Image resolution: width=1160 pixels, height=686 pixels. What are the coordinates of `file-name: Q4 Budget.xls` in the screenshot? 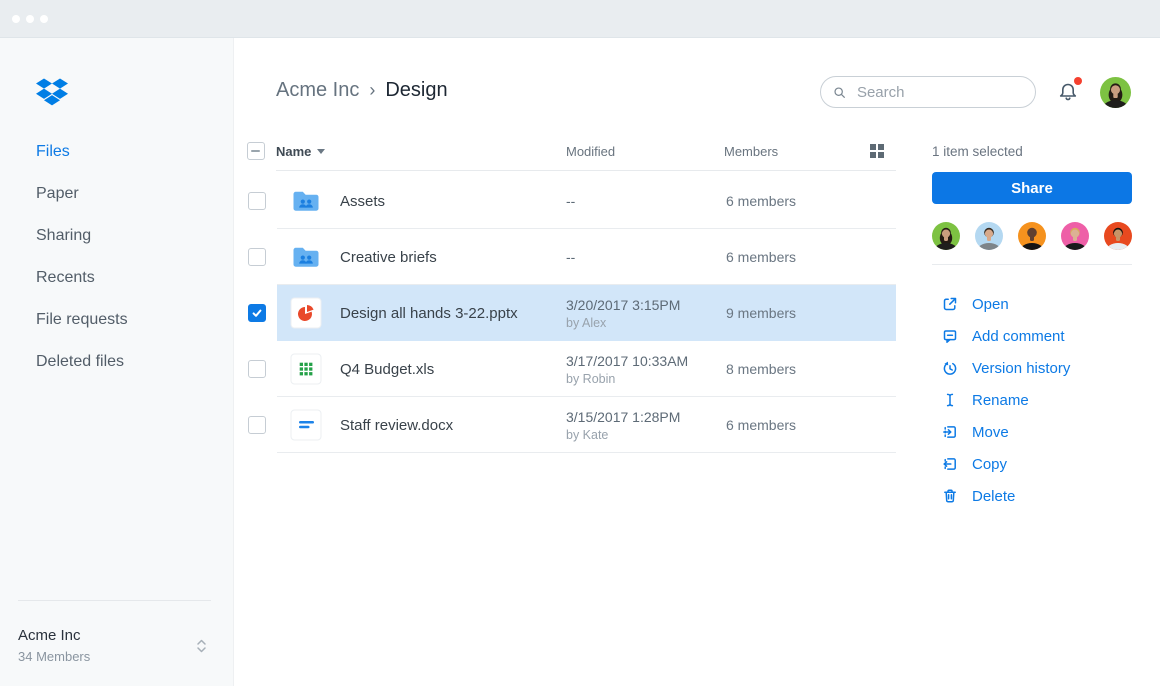 It's located at (387, 369).